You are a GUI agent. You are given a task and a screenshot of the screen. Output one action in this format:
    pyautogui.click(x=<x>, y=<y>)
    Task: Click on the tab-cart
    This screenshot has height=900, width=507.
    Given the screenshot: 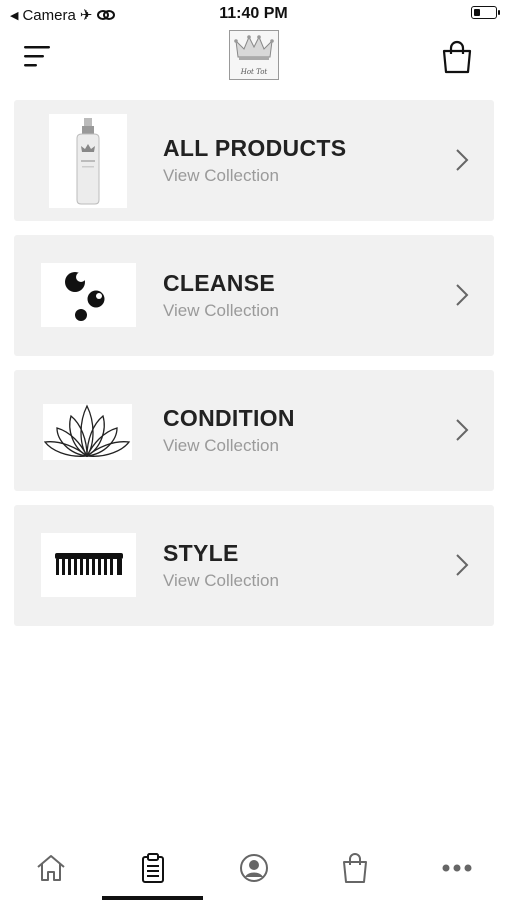 What is the action you would take?
    pyautogui.click(x=354, y=868)
    